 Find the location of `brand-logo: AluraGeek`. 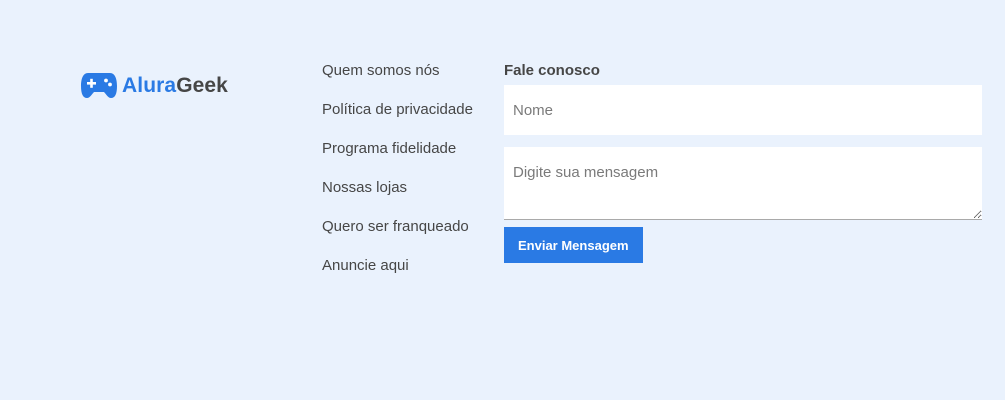

brand-logo: AluraGeek is located at coordinates (154, 85).